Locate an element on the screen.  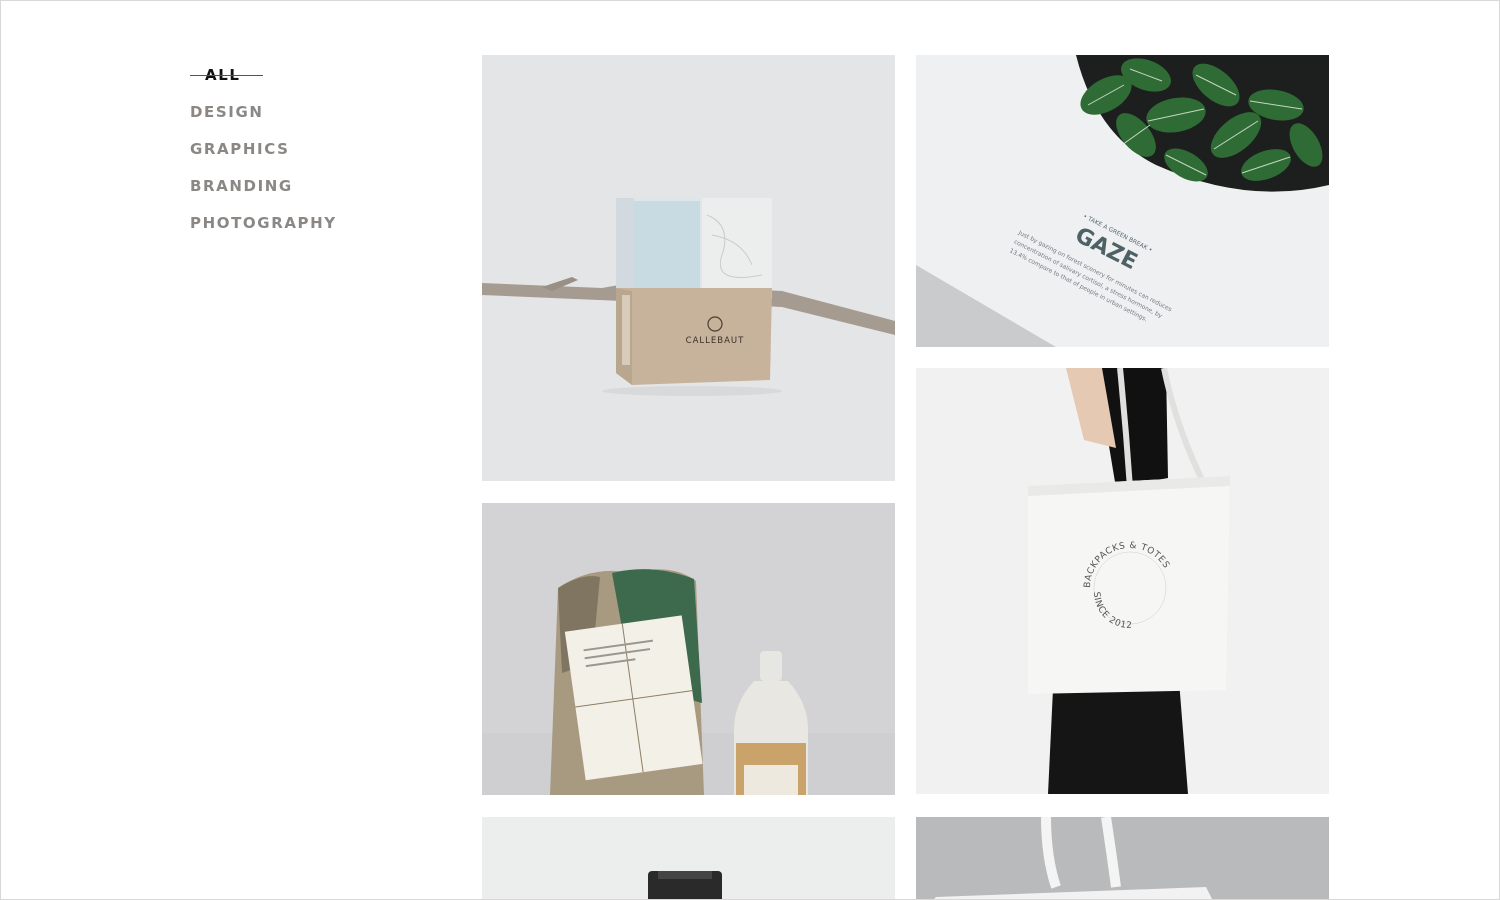
callebaut-packaging-image: CALLEBAUT is located at coordinates (688, 268).